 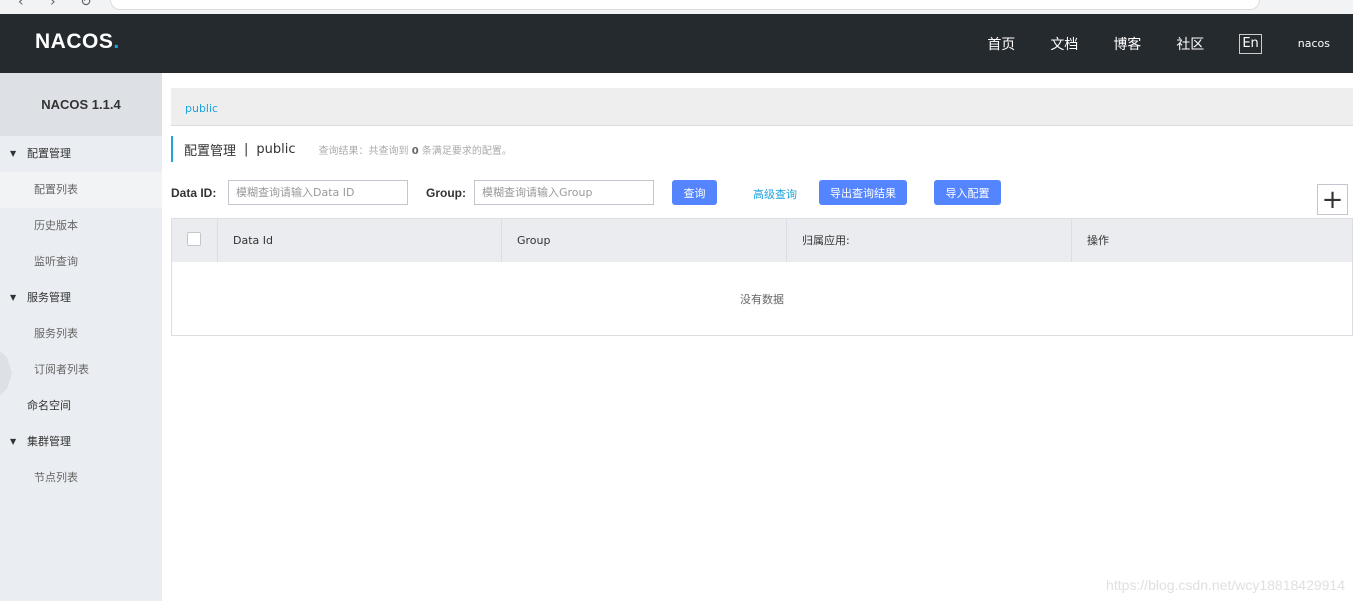 I want to click on table-header: Data Id Group 归属应用: 操作, so click(x=762, y=240).